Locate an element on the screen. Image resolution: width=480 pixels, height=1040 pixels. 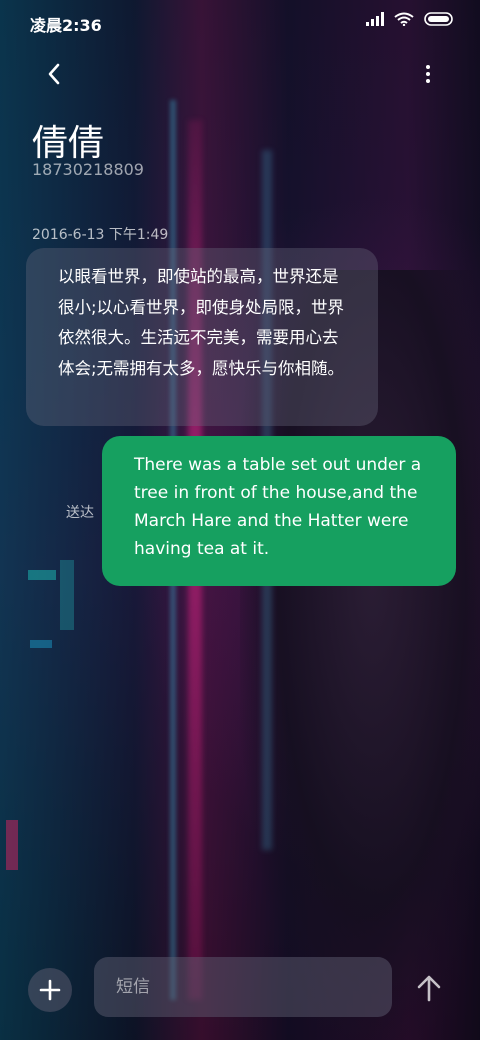
message-input is located at coordinates (243, 987).